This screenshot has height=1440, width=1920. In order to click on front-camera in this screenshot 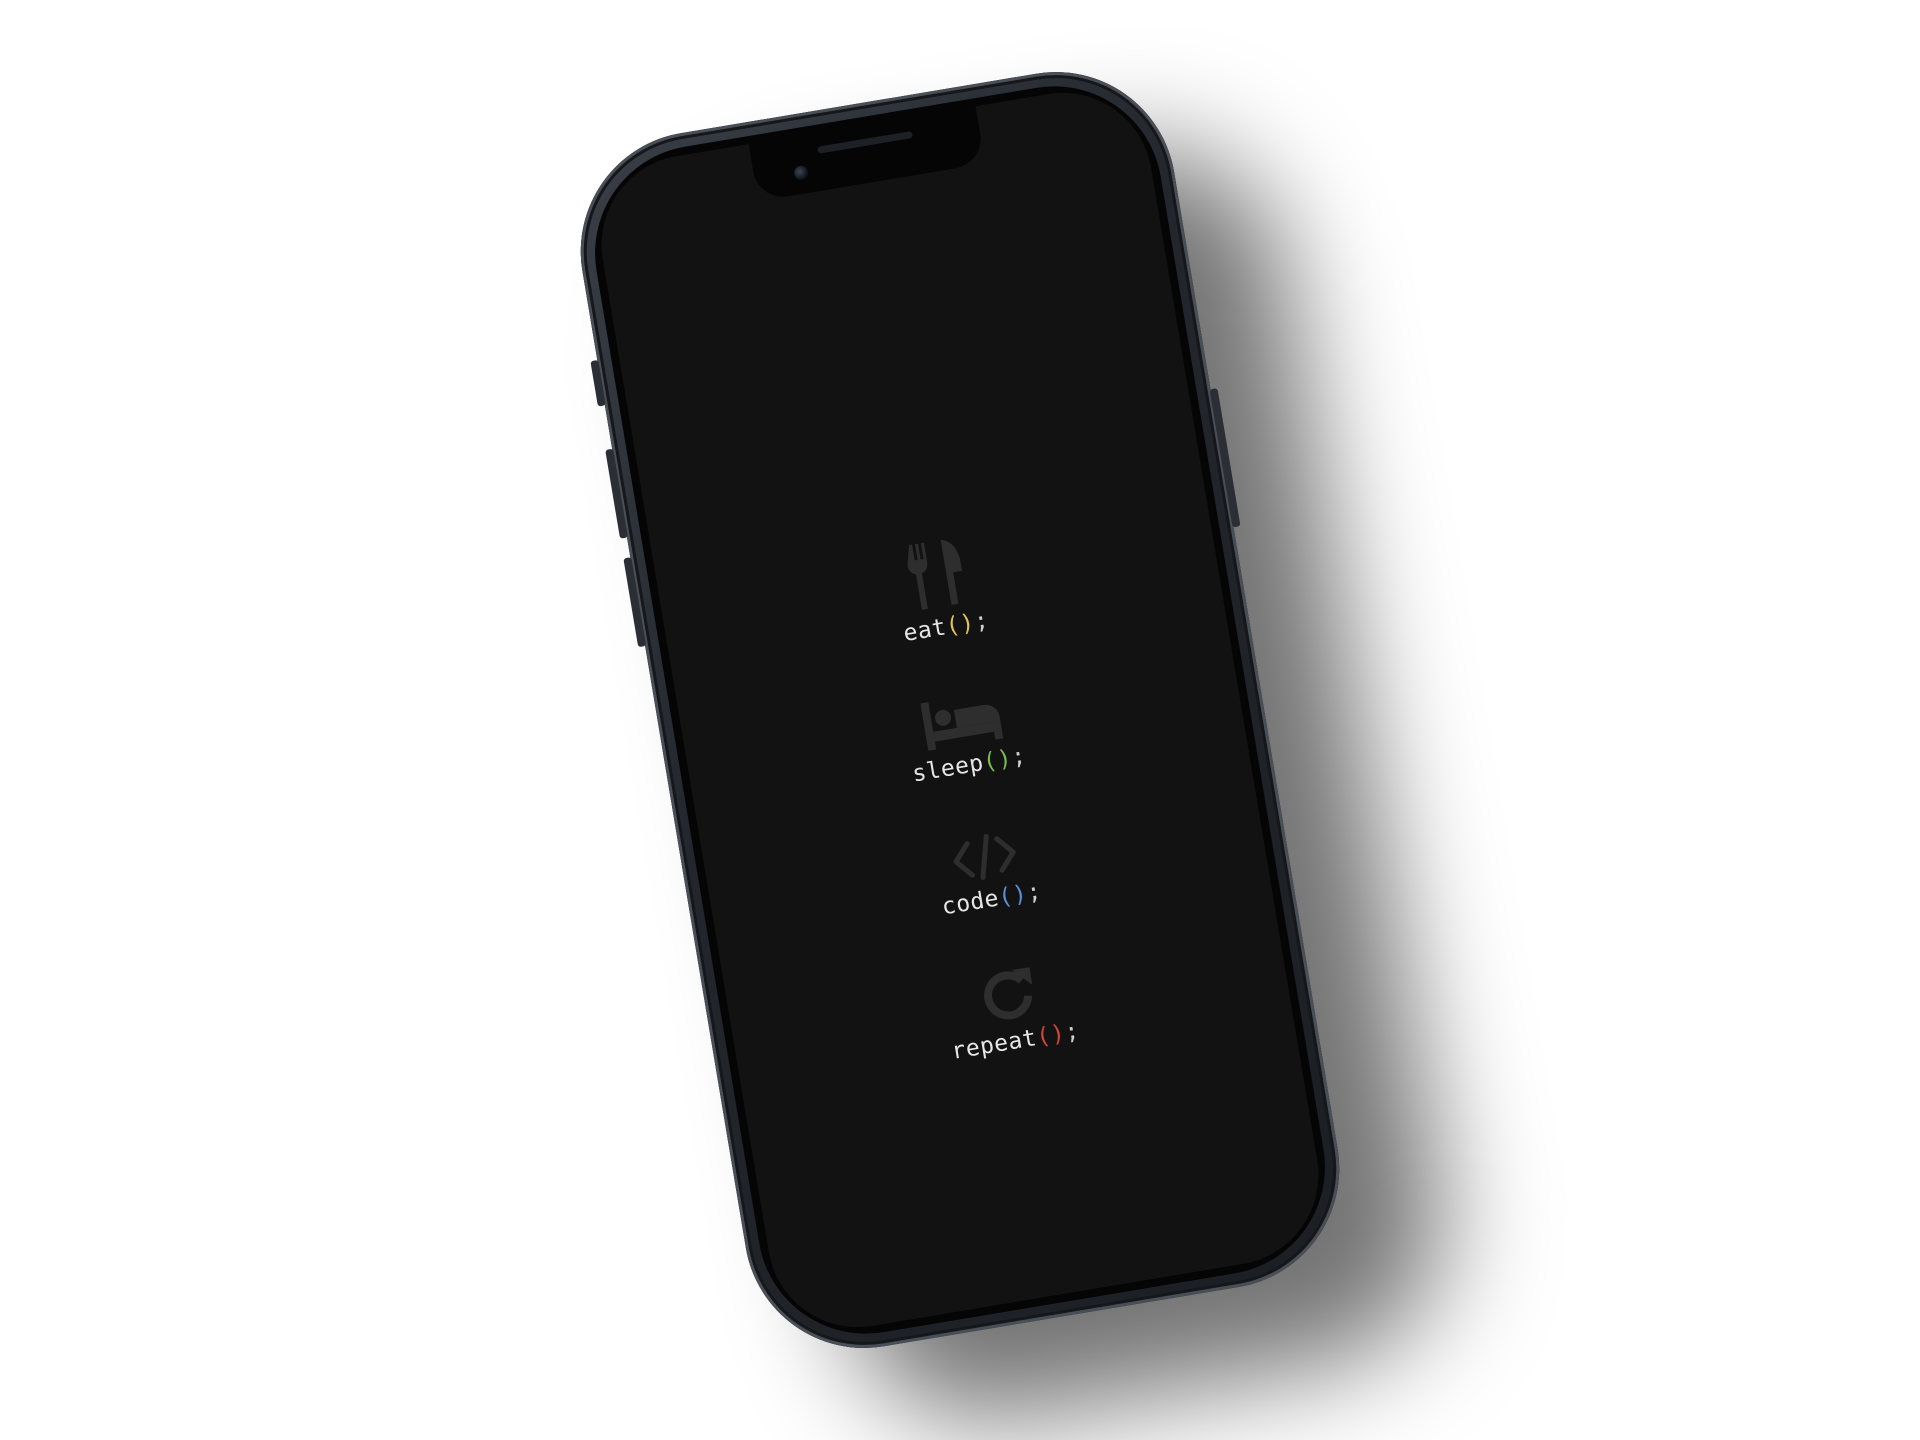, I will do `click(801, 172)`.